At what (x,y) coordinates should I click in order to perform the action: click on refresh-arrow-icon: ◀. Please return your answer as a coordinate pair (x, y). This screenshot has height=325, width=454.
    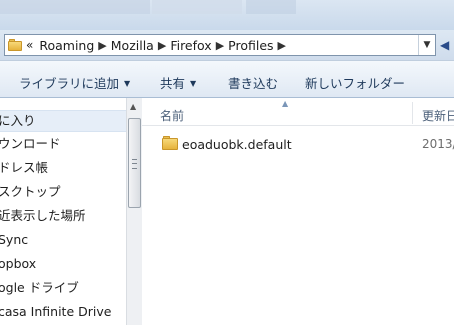
    Looking at the image, I should click on (444, 45).